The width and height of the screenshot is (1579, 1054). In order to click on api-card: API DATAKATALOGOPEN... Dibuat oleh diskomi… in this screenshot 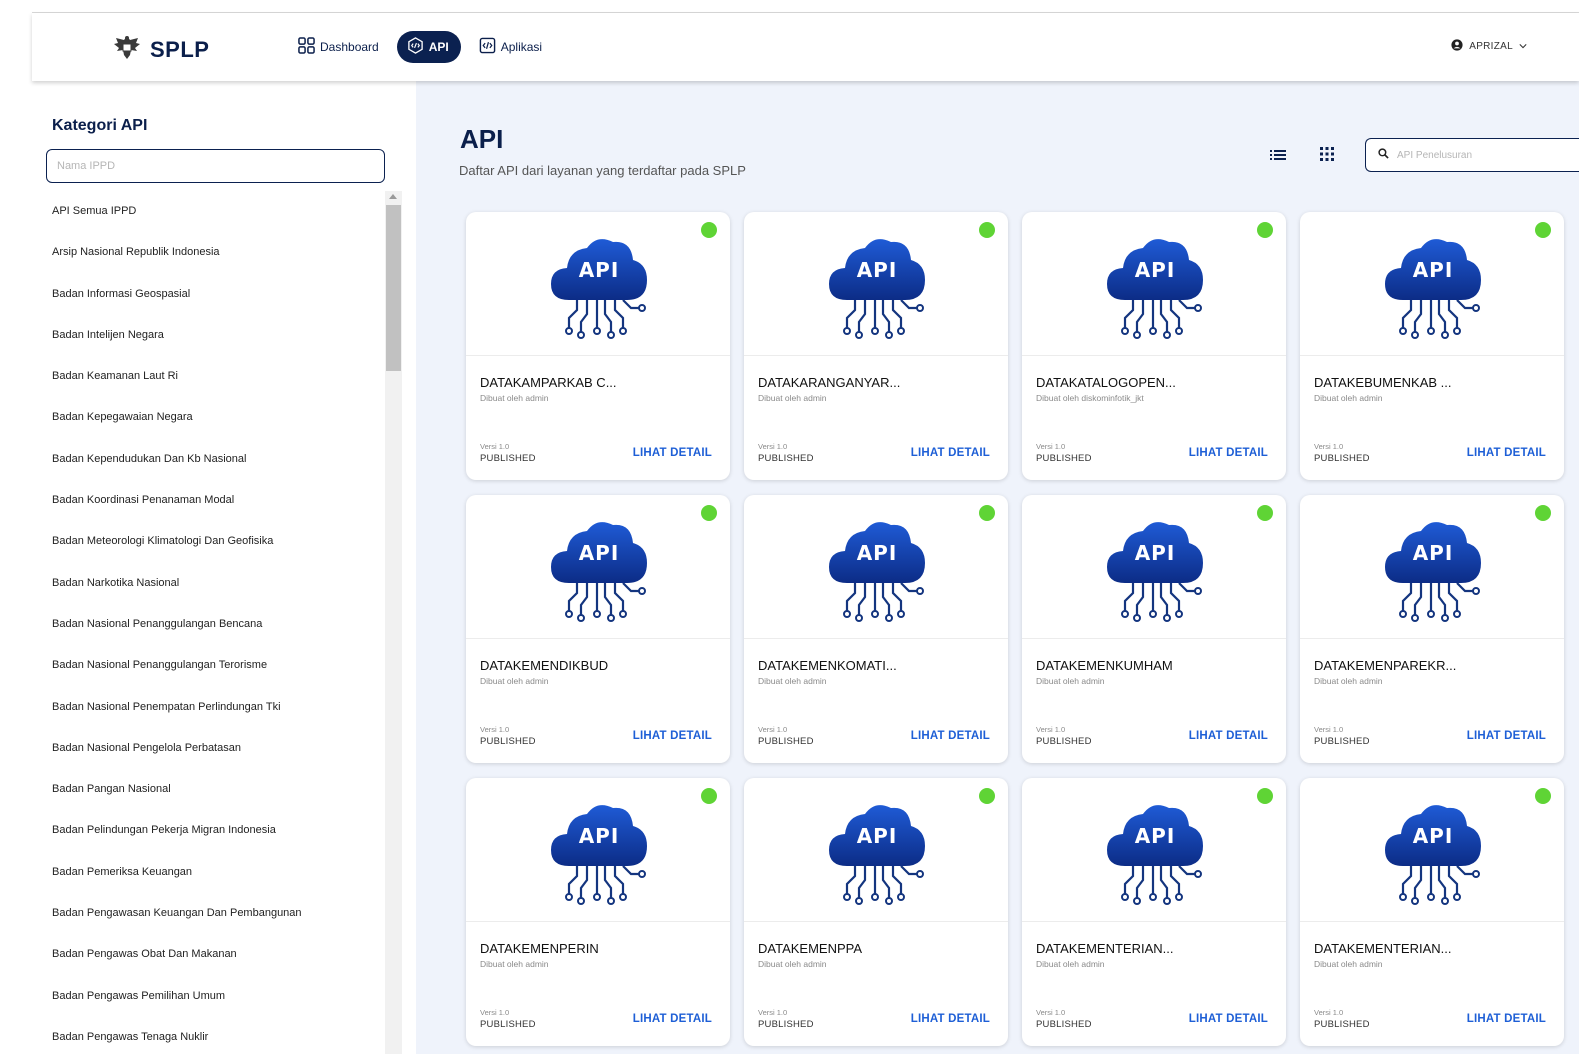, I will do `click(1154, 346)`.